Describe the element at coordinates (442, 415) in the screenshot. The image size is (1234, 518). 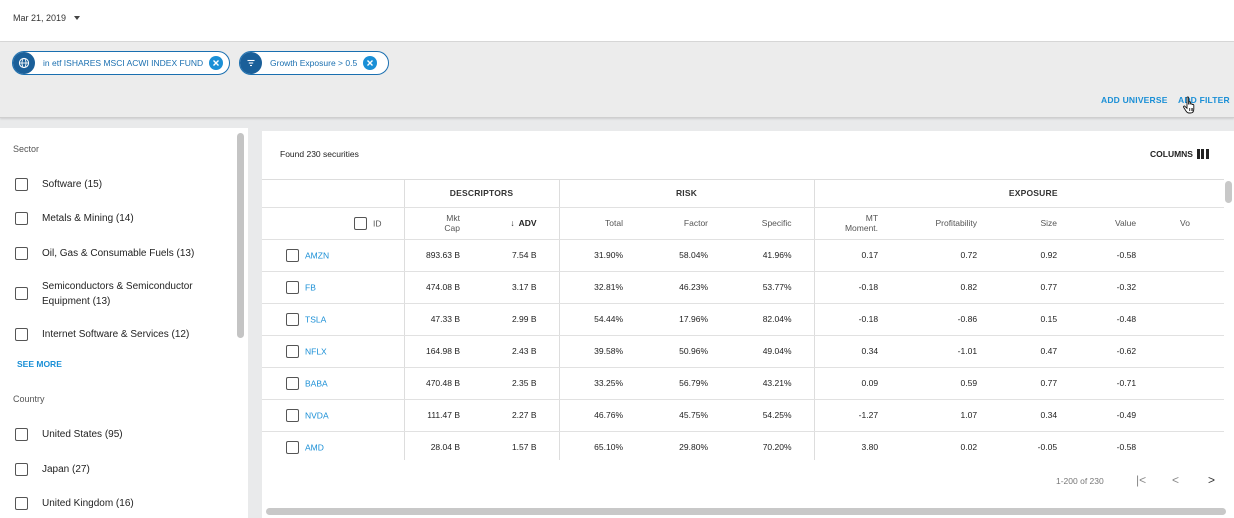
I see `cell-mkt-cap: 111.47 B` at that location.